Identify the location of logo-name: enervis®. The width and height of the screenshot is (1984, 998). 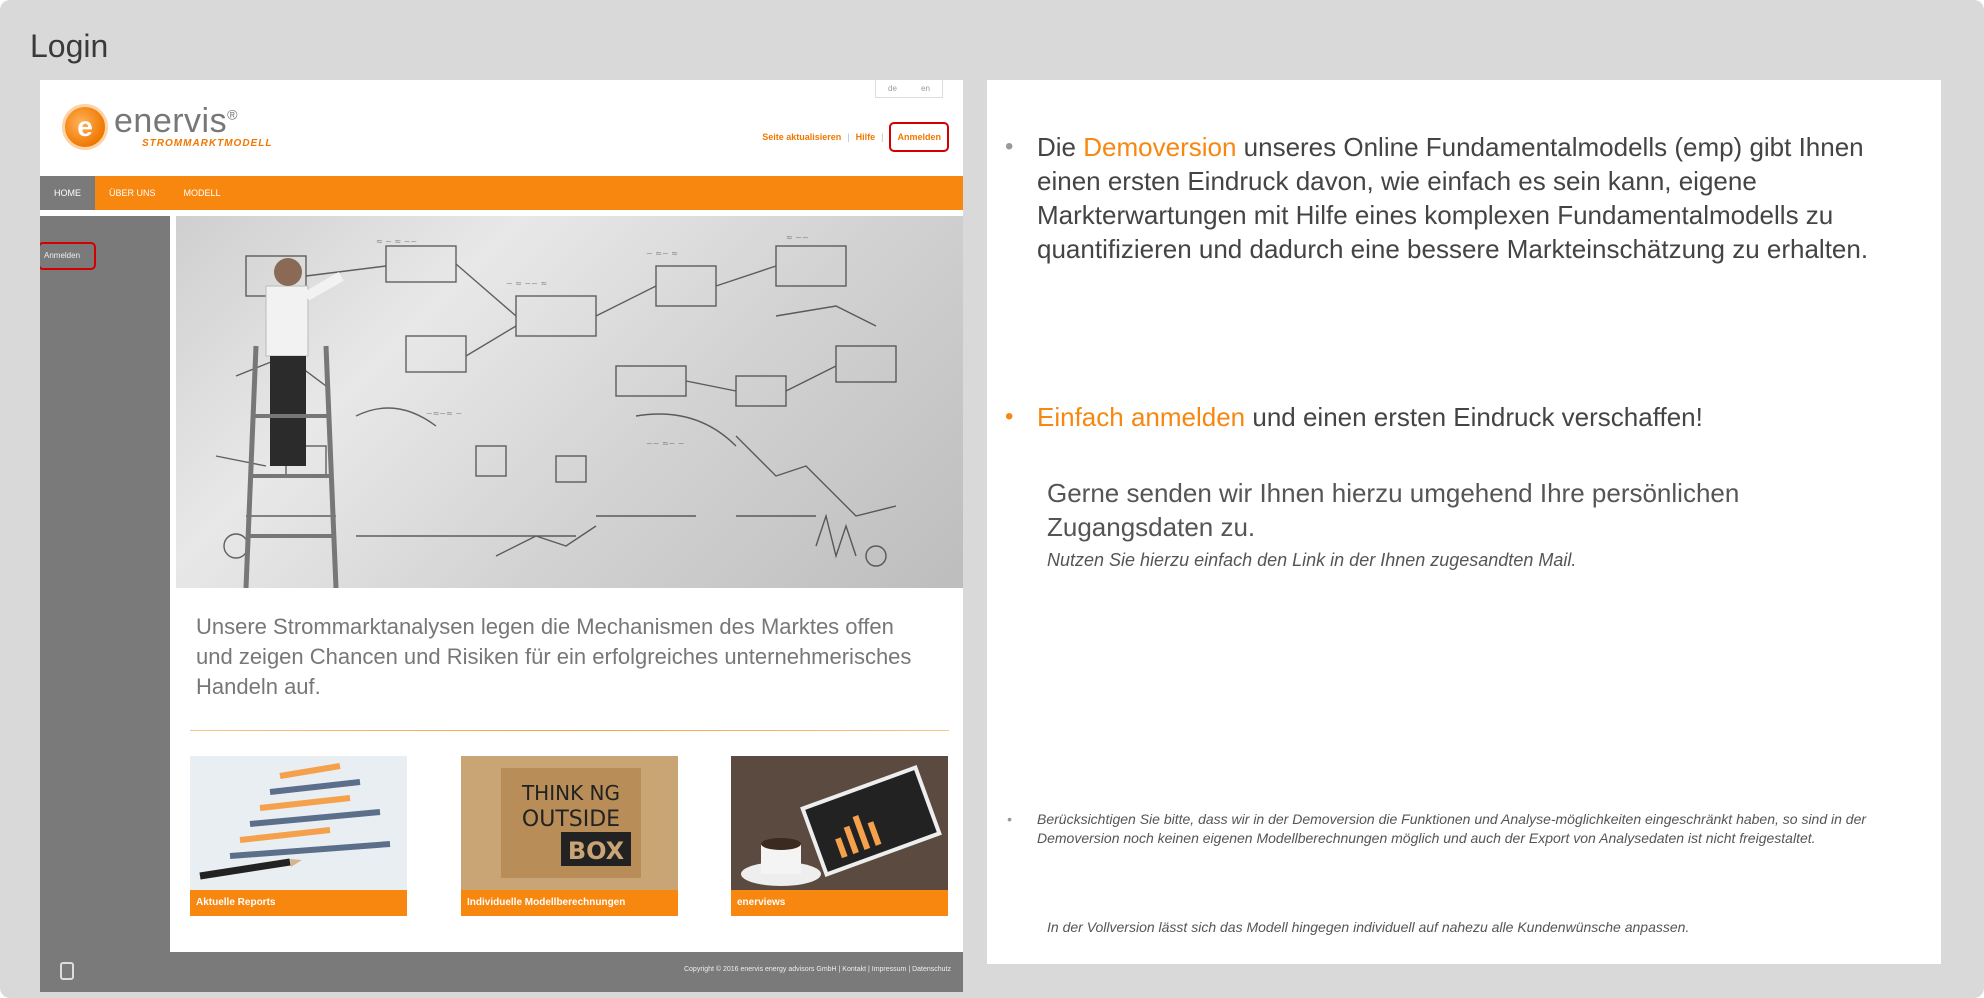
(176, 121).